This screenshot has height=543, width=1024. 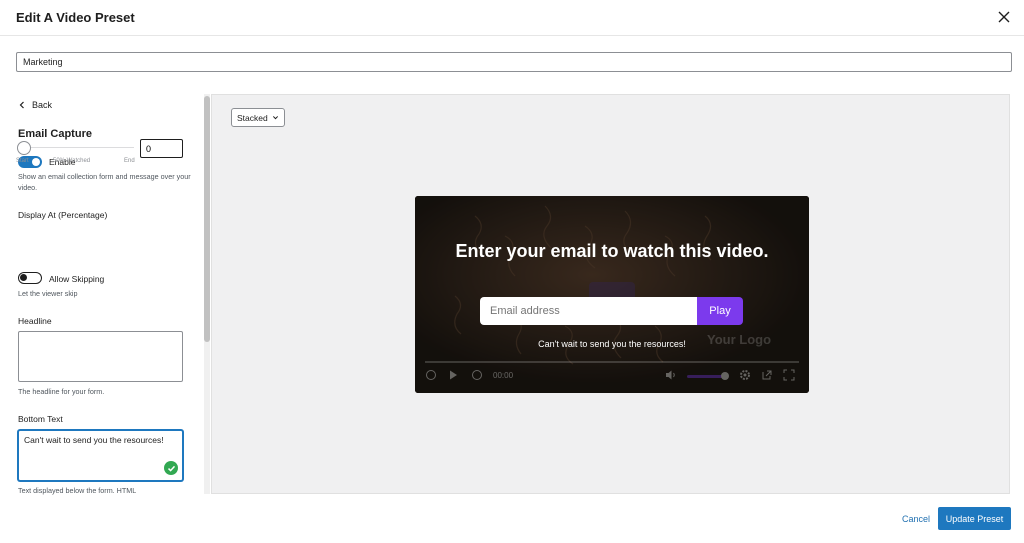 I want to click on section-title: Email Capture, so click(x=55, y=134).